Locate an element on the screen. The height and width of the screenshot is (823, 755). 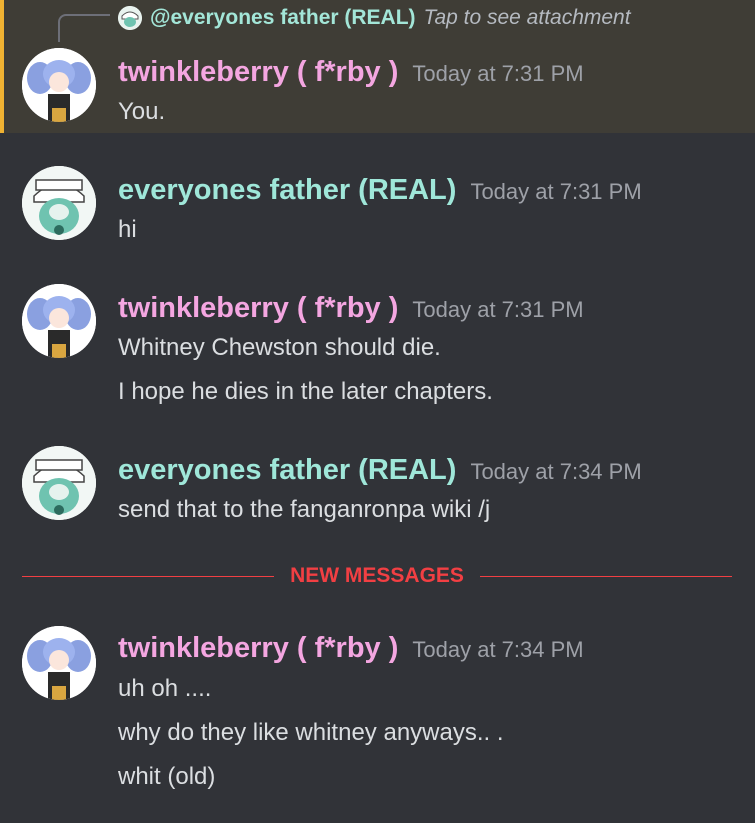
message-header: everyones father (REAL) Today at 7:31 PM is located at coordinates (380, 191).